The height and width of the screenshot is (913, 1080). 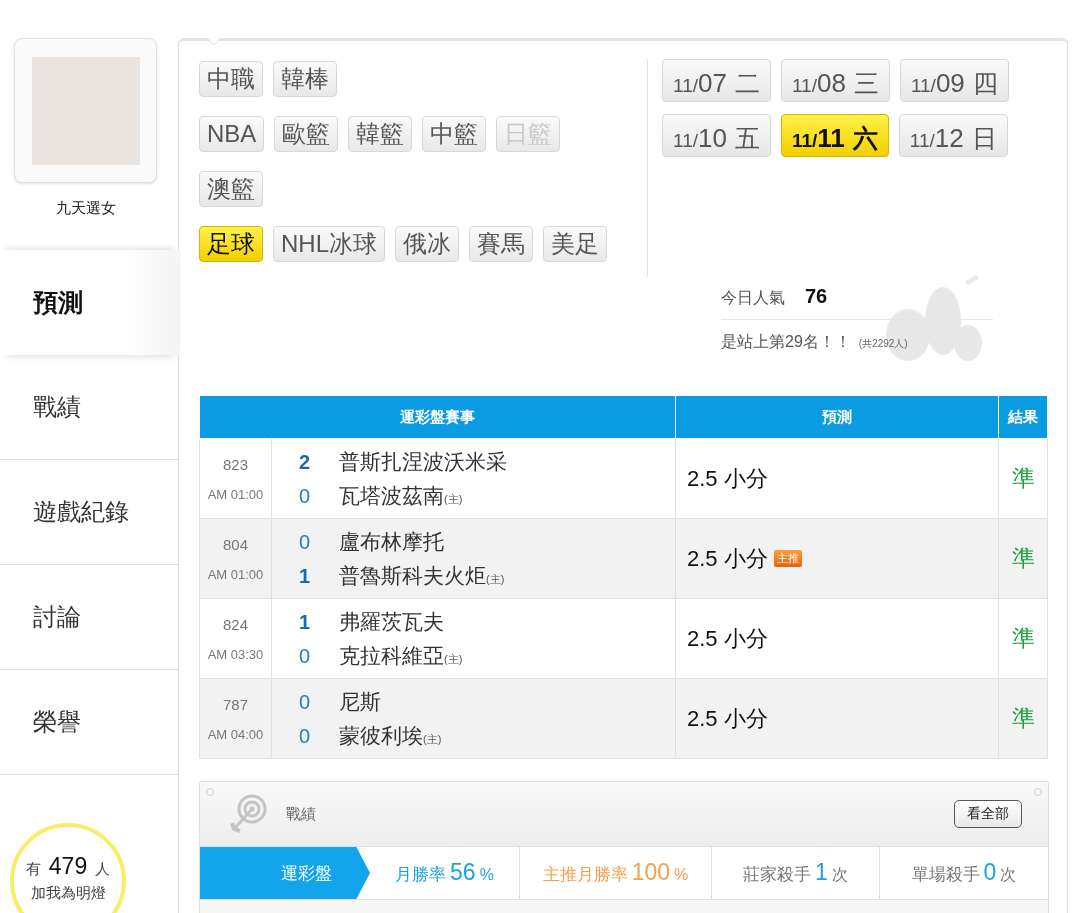 What do you see at coordinates (821, 872) in the screenshot?
I see `stat-value: 1` at bounding box center [821, 872].